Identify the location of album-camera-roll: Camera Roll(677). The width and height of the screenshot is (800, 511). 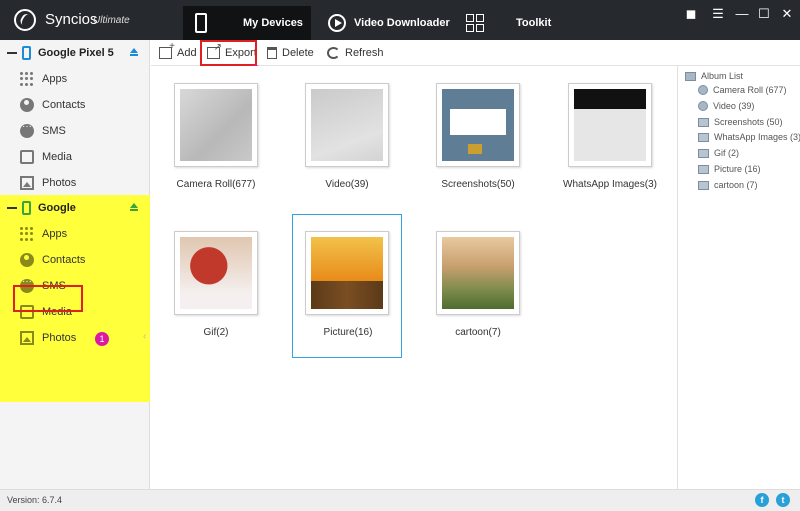
(206, 136).